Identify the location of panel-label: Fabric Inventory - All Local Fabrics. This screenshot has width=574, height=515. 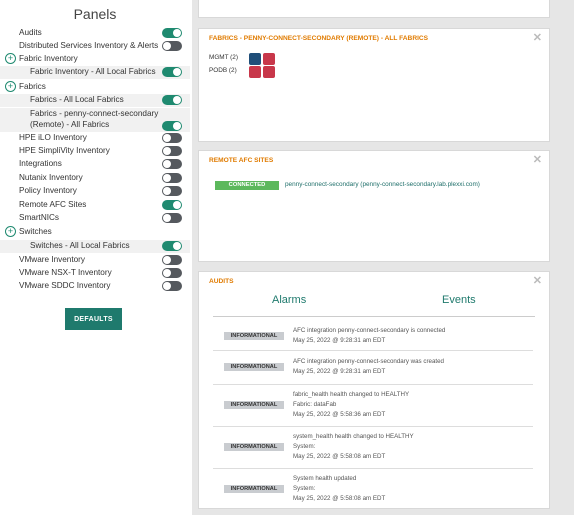
(93, 71).